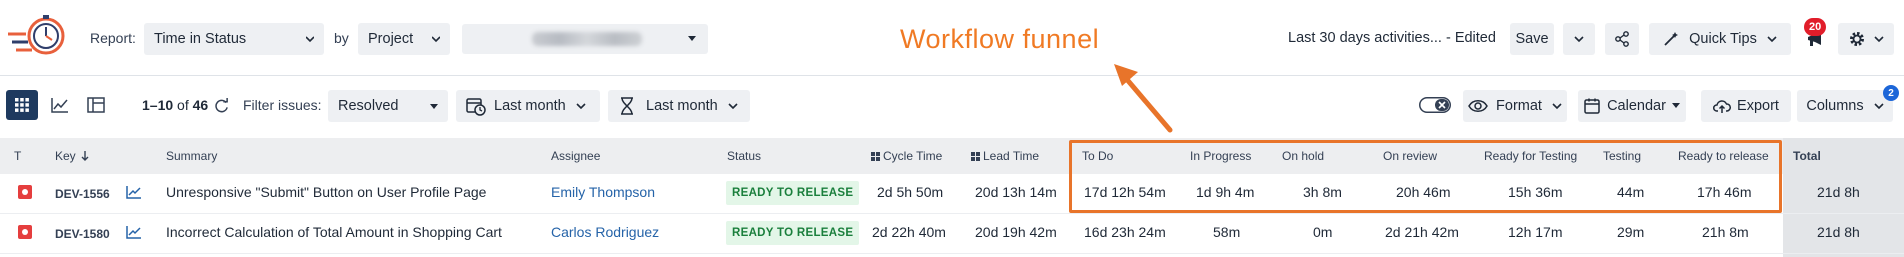 This screenshot has width=1904, height=257. What do you see at coordinates (36, 35) in the screenshot?
I see `app-logo-icon` at bounding box center [36, 35].